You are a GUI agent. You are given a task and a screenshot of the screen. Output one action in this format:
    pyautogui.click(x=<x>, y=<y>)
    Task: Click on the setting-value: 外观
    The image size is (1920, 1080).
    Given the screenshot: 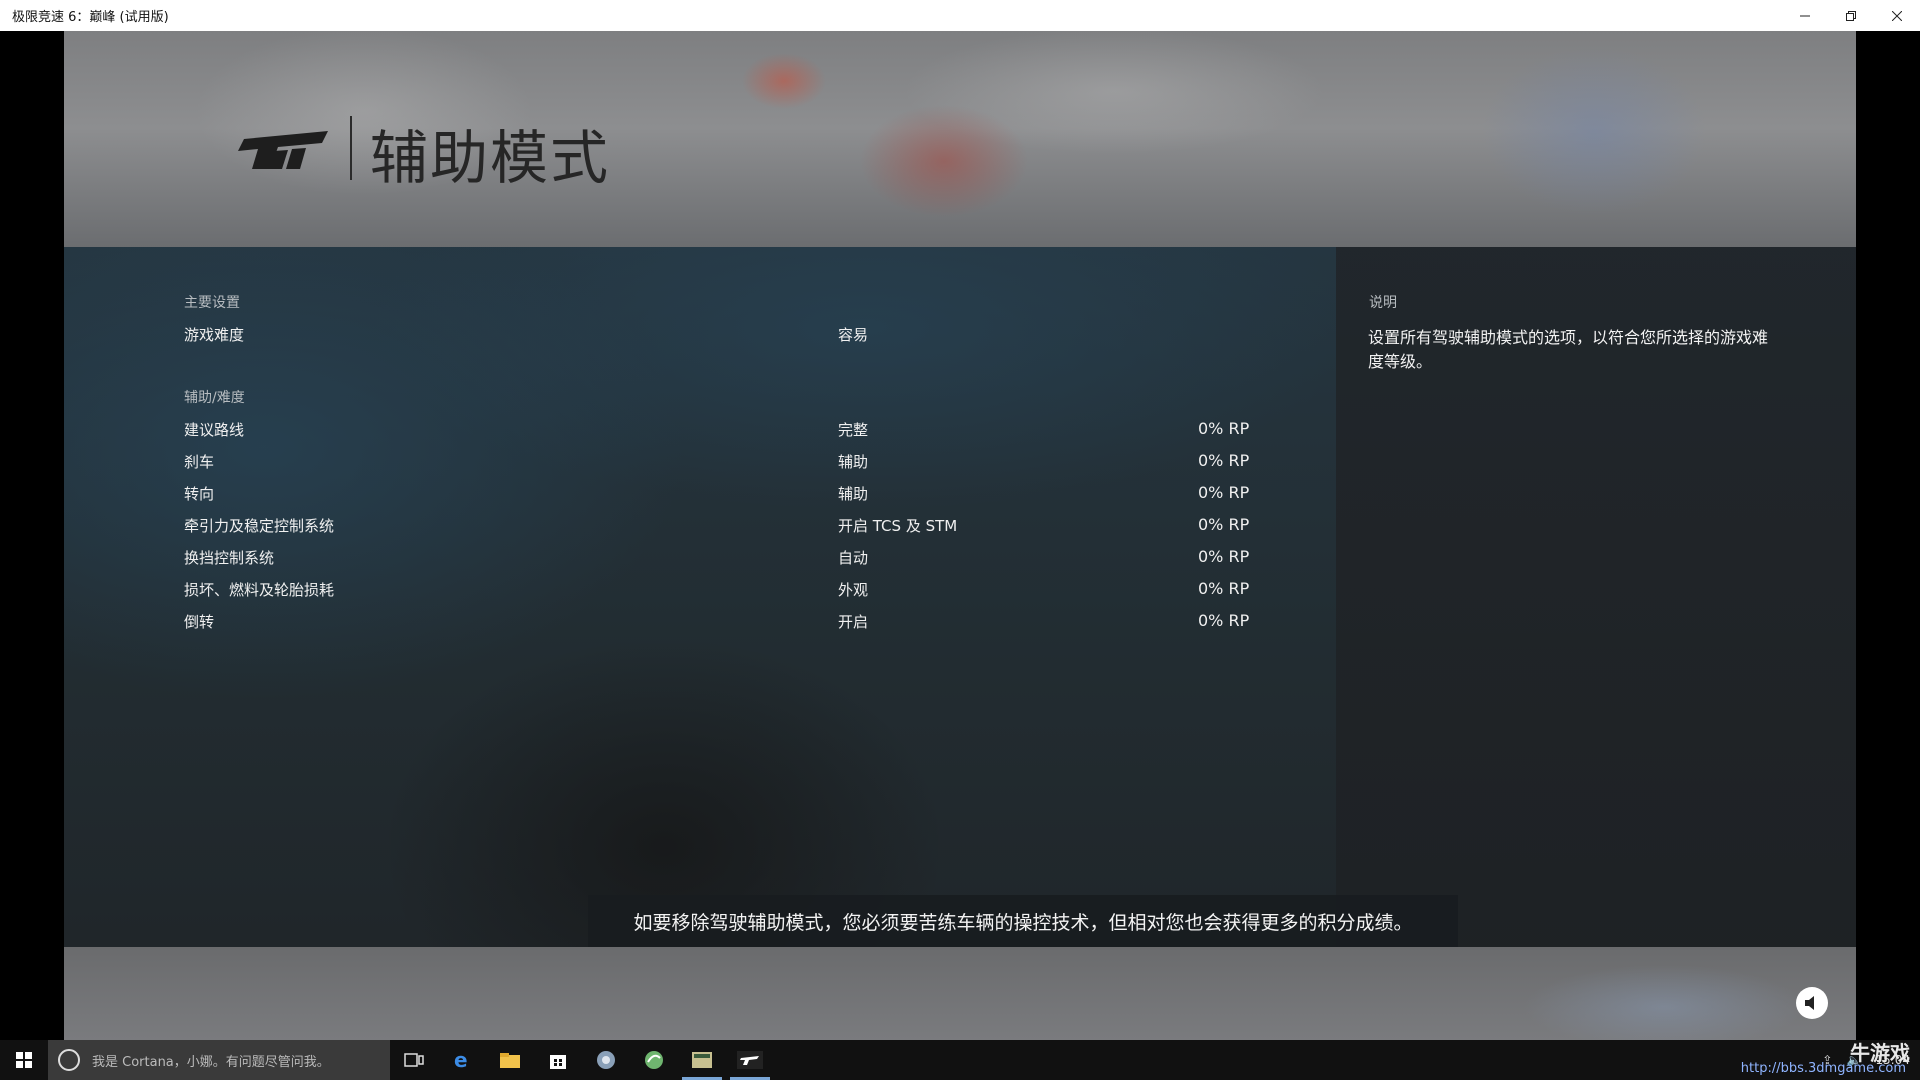 What is the action you would take?
    pyautogui.click(x=853, y=590)
    